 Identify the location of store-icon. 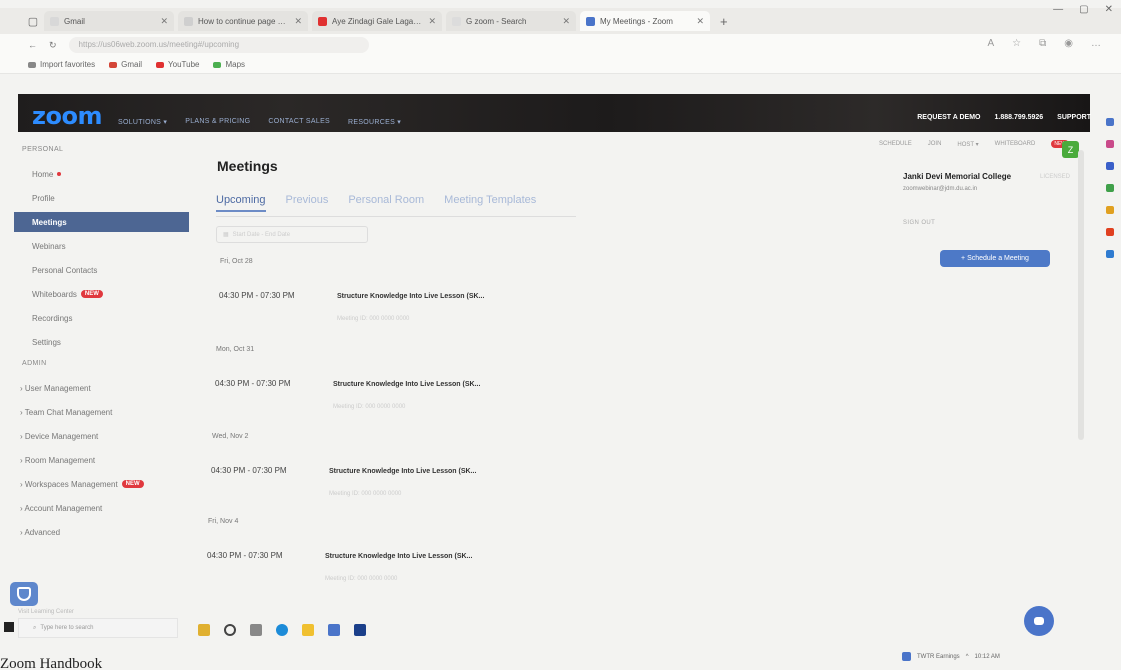
(334, 630).